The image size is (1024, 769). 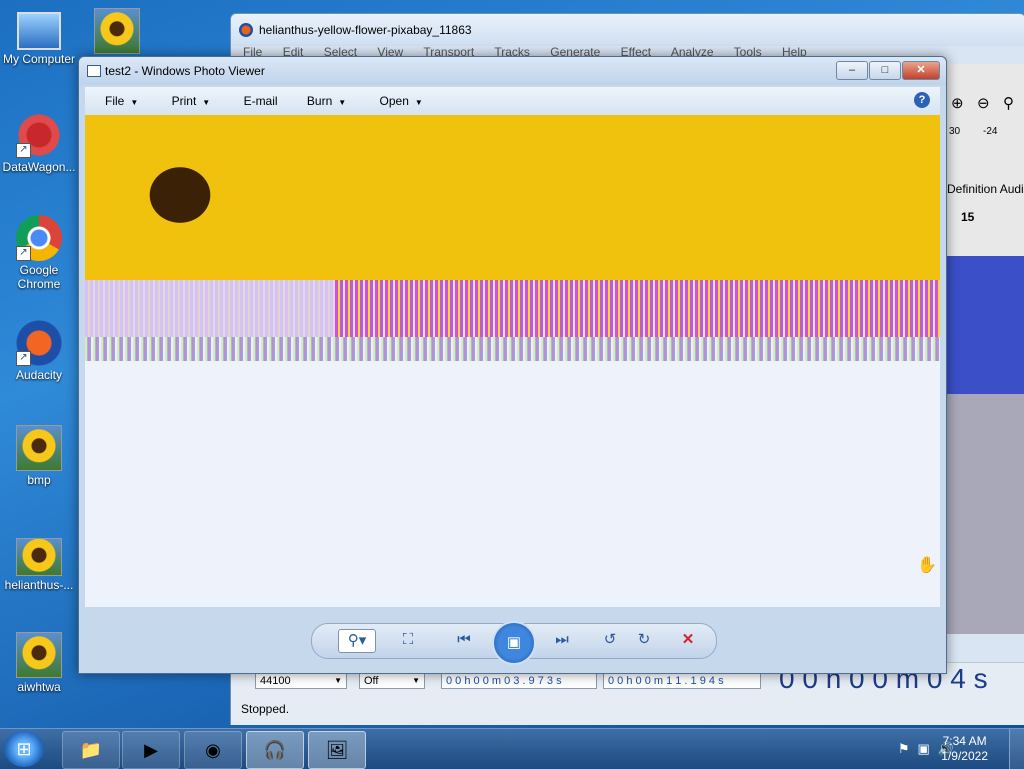 I want to click on rotate-counterclockwise-button: ↺, so click(x=610, y=640).